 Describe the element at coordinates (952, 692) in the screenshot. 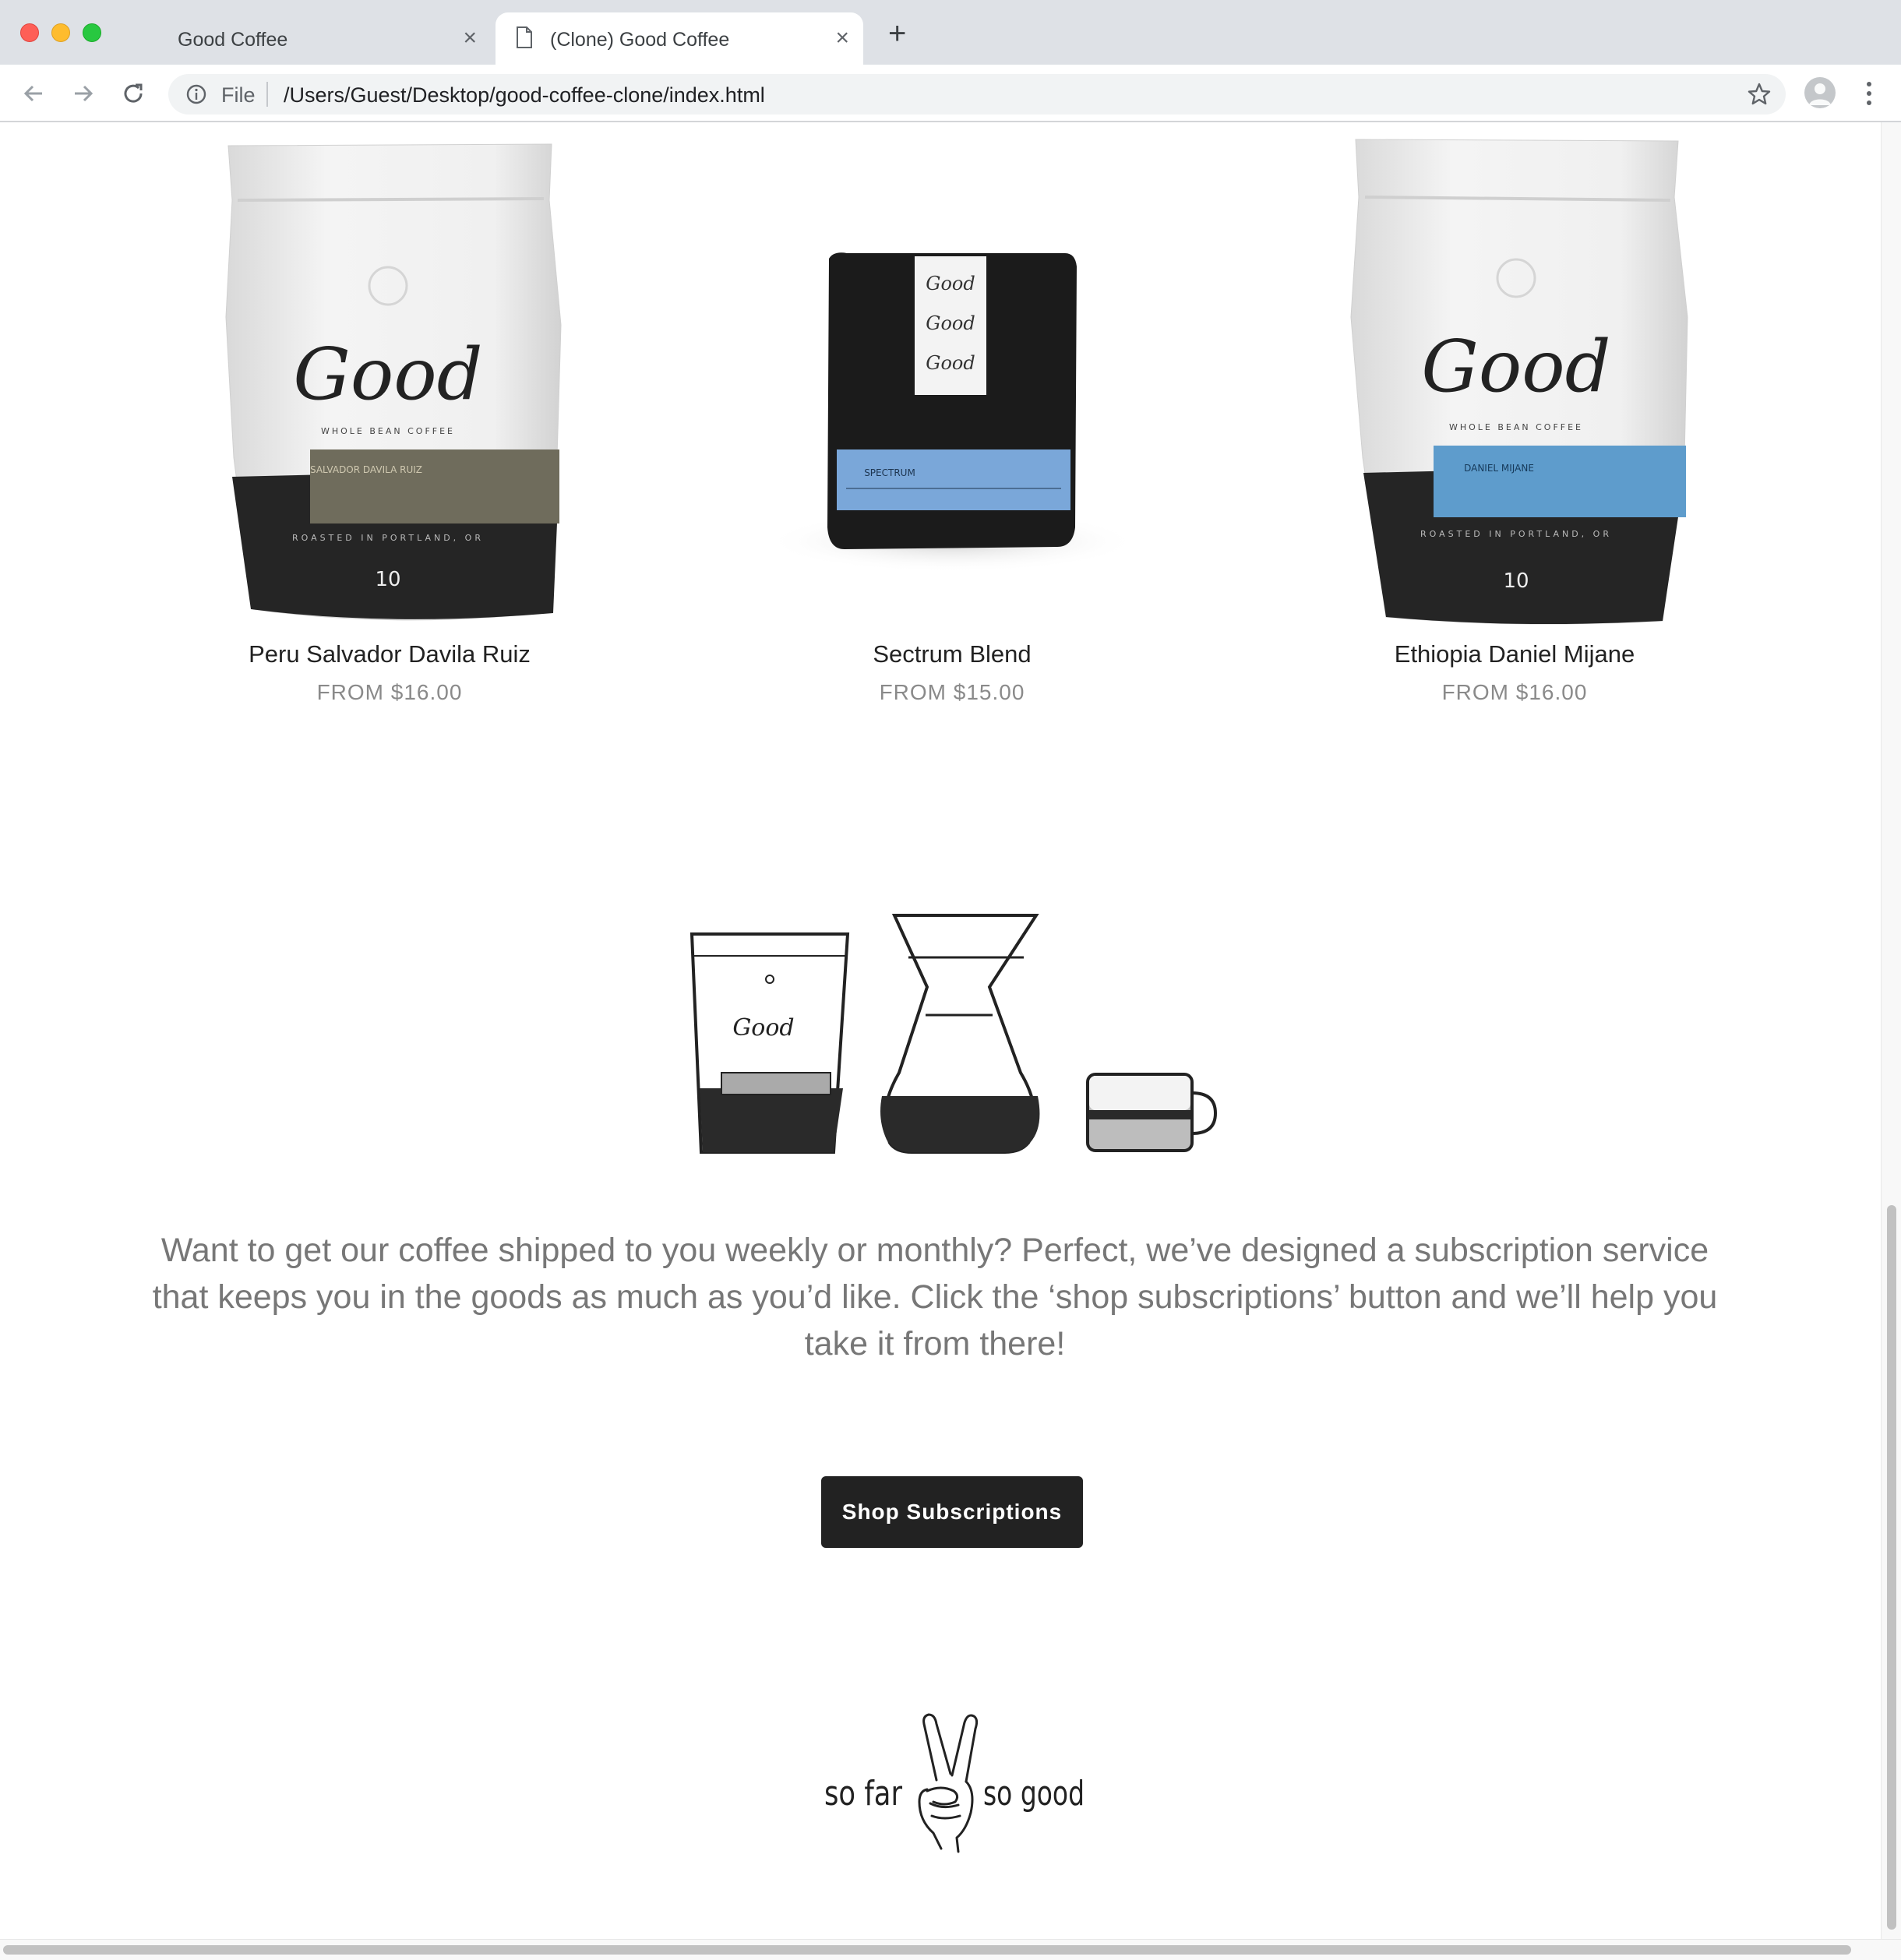

I see `product-price: FROM $15.00` at that location.